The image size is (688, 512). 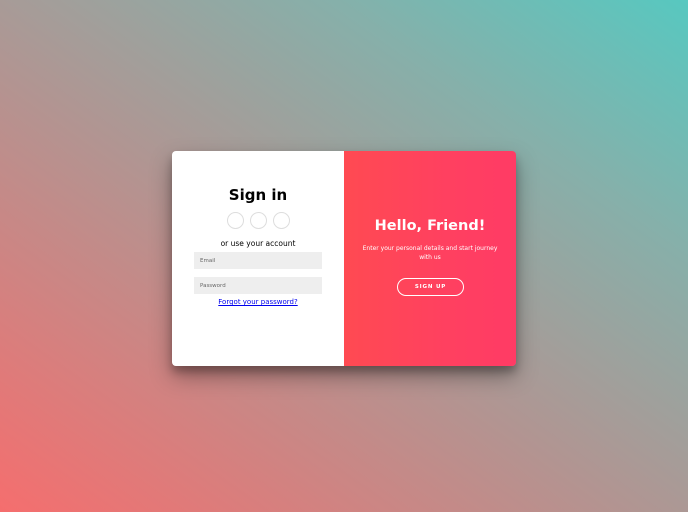 I want to click on sign-up-button: SIGN UP, so click(x=430, y=287).